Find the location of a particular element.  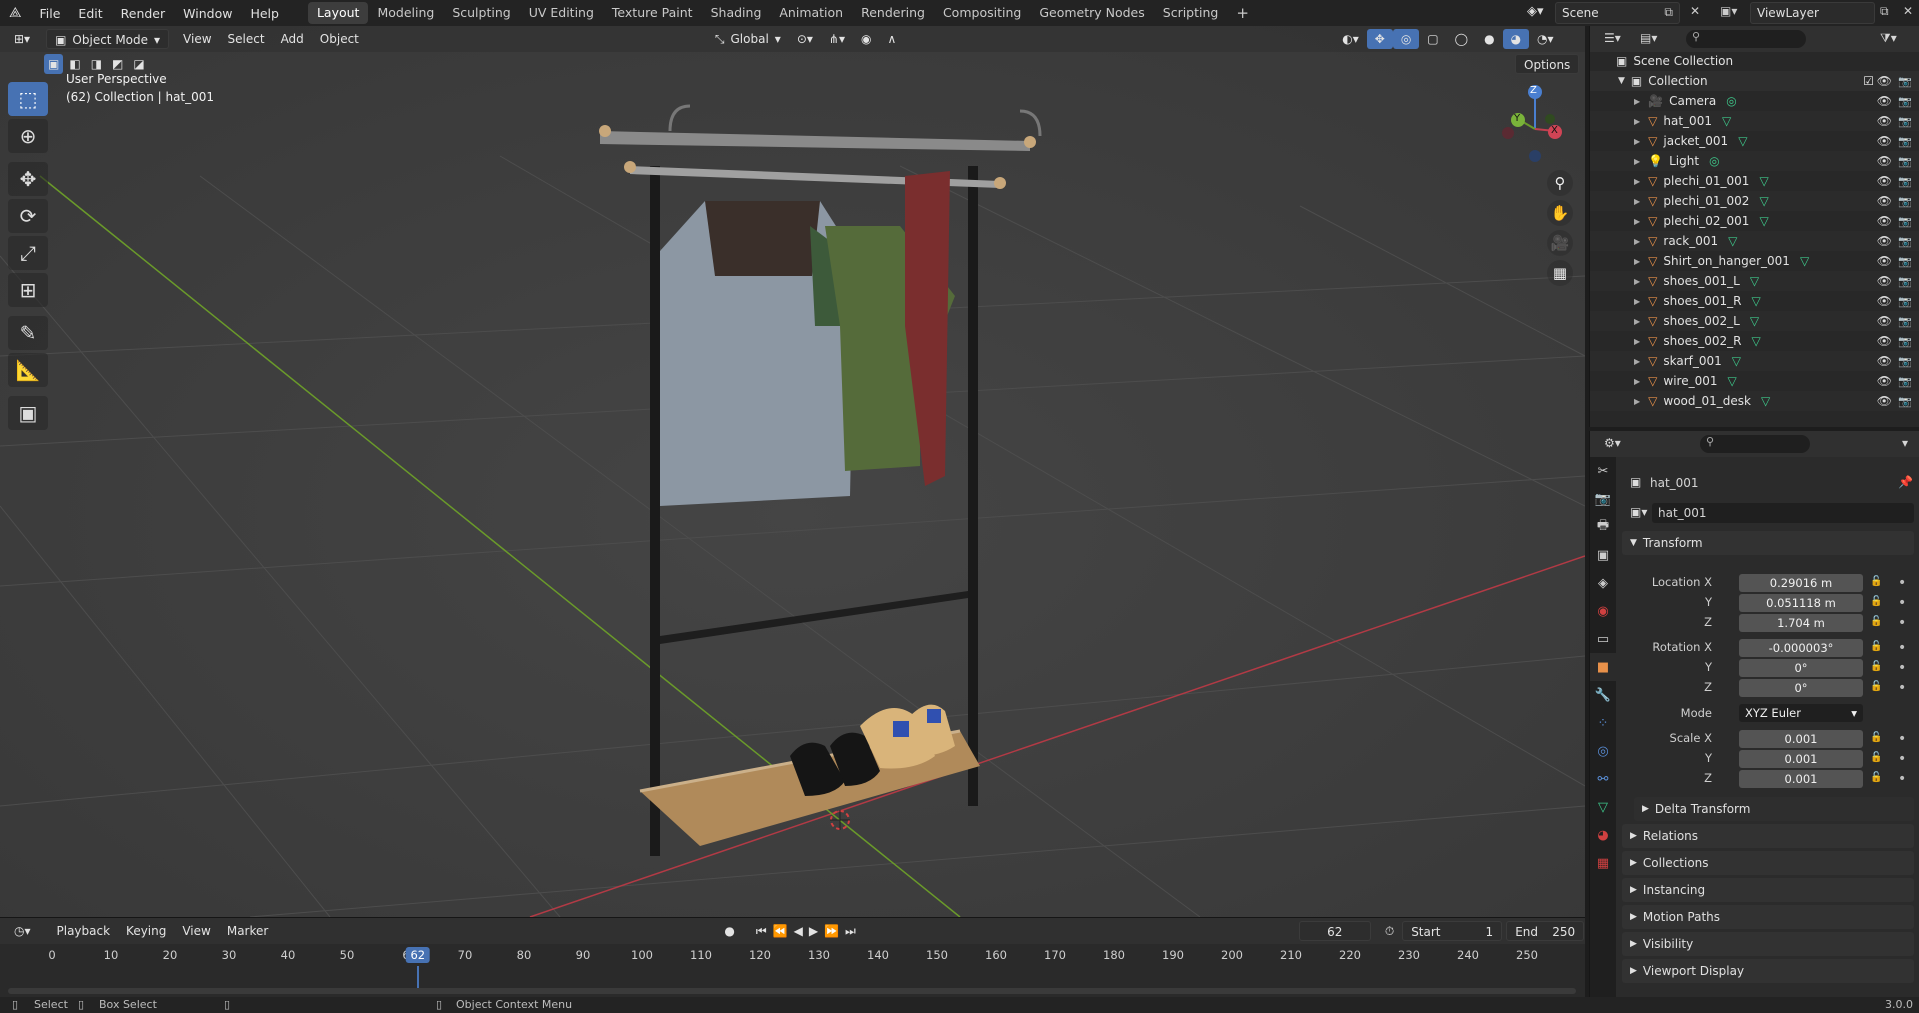

scale-tool-icon: ⤢ is located at coordinates (28, 253).